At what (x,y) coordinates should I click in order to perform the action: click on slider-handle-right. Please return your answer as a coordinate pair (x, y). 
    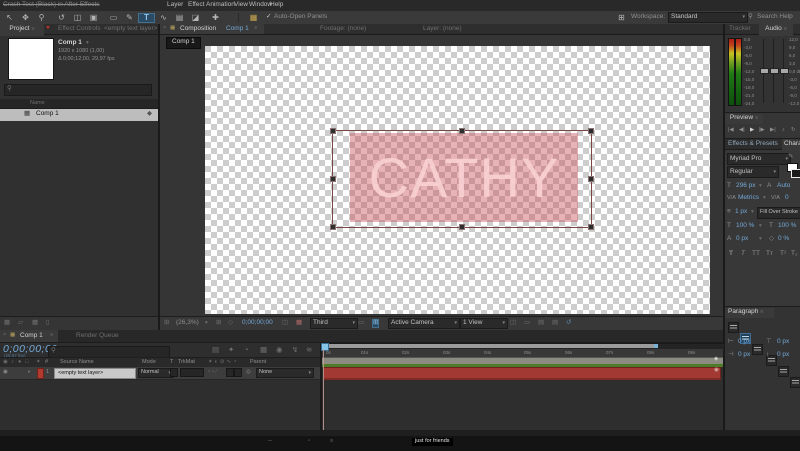
    Looking at the image, I should click on (784, 71).